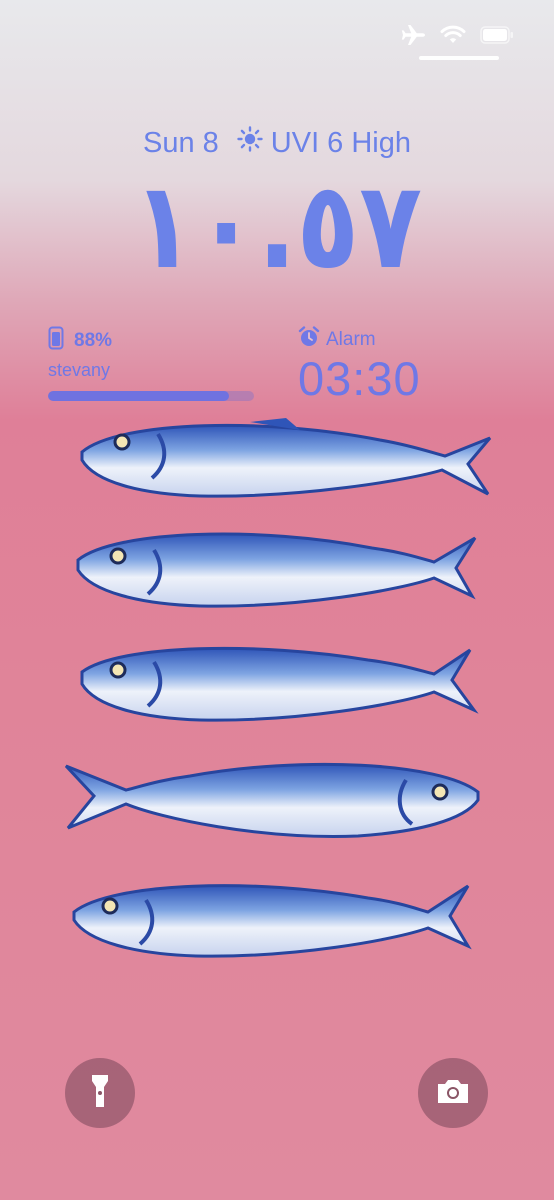 The image size is (554, 1200). I want to click on camera-button, so click(453, 1093).